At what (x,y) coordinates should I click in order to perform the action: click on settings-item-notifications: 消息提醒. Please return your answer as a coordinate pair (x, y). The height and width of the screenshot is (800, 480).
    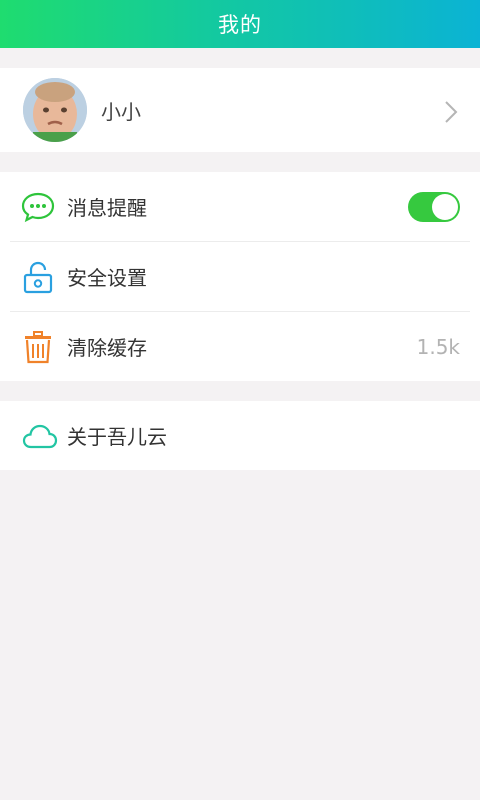
    Looking at the image, I should click on (240, 206).